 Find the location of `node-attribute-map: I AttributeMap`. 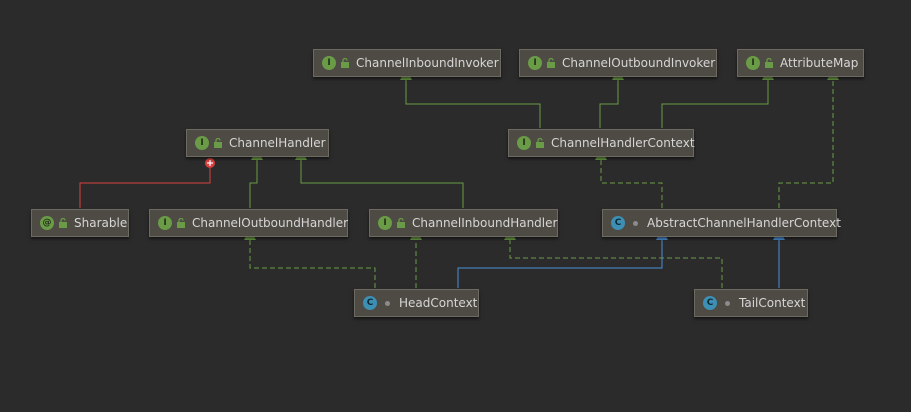

node-attribute-map: I AttributeMap is located at coordinates (800, 63).